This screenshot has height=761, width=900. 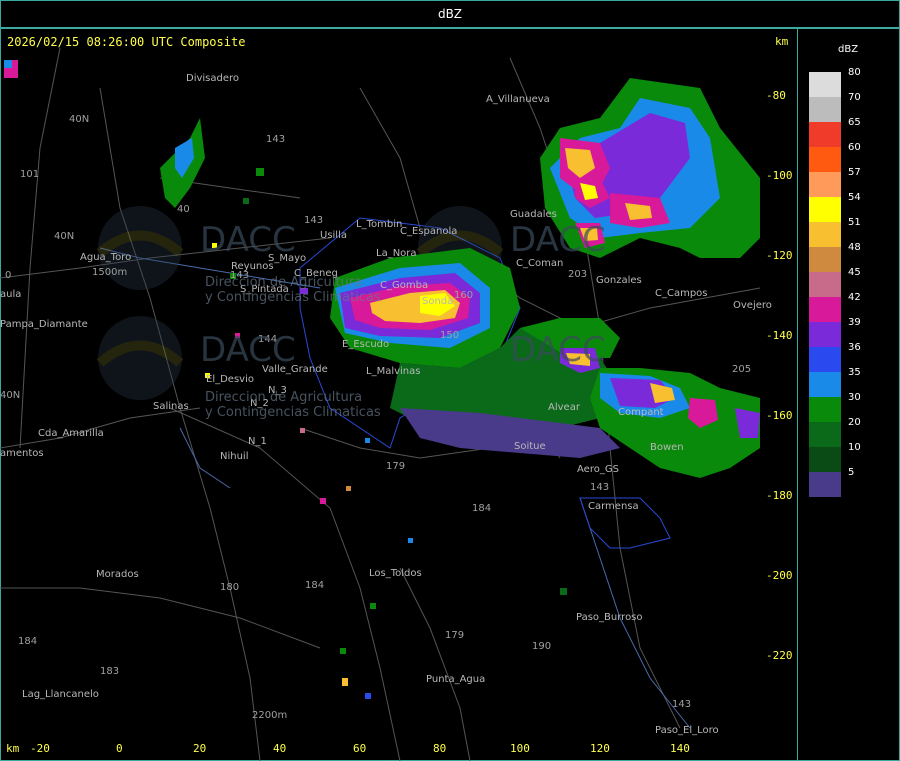 I want to click on route-number: 0, so click(x=8, y=275).